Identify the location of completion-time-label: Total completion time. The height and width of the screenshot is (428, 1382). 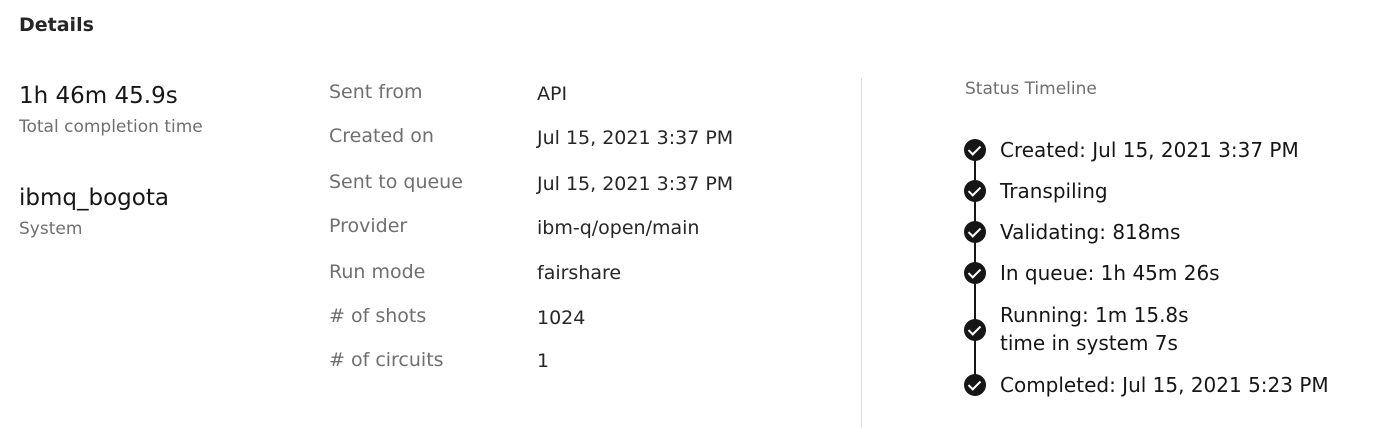
(111, 127).